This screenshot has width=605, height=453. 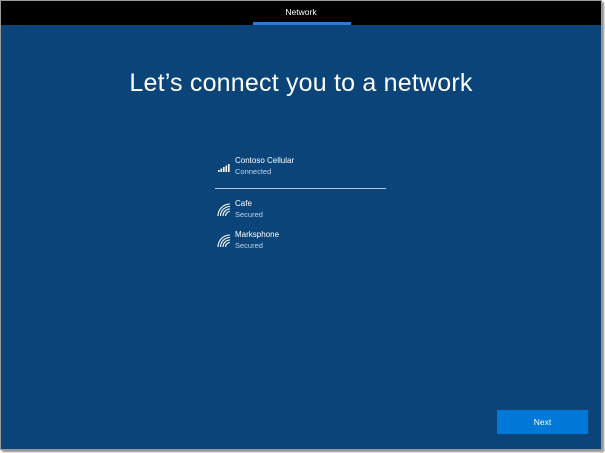 I want to click on window-title: Network, so click(x=301, y=12).